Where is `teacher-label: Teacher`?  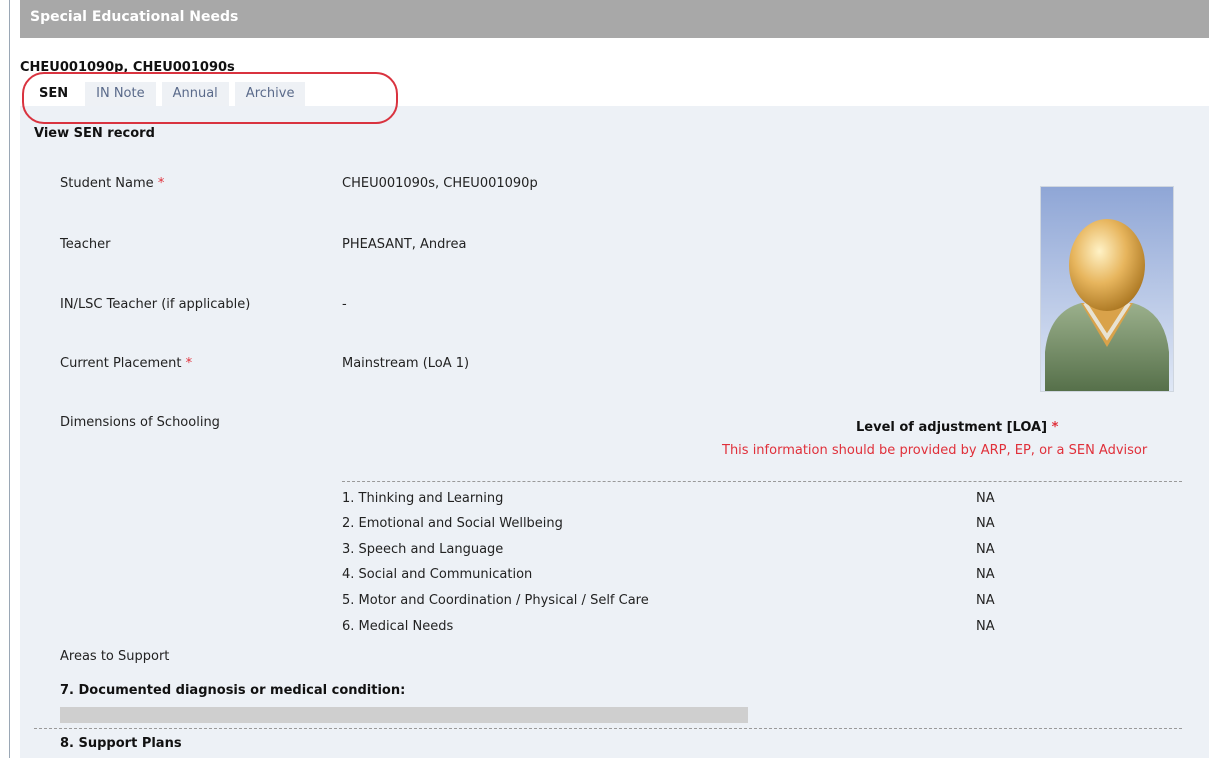 teacher-label: Teacher is located at coordinates (85, 244).